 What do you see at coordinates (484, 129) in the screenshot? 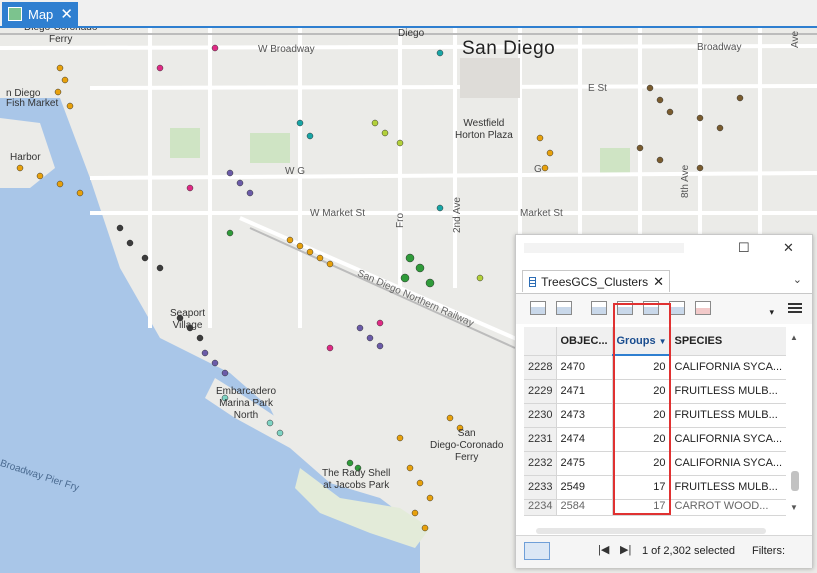
I see `westfield-label: Westfield Horton Plaza` at bounding box center [484, 129].